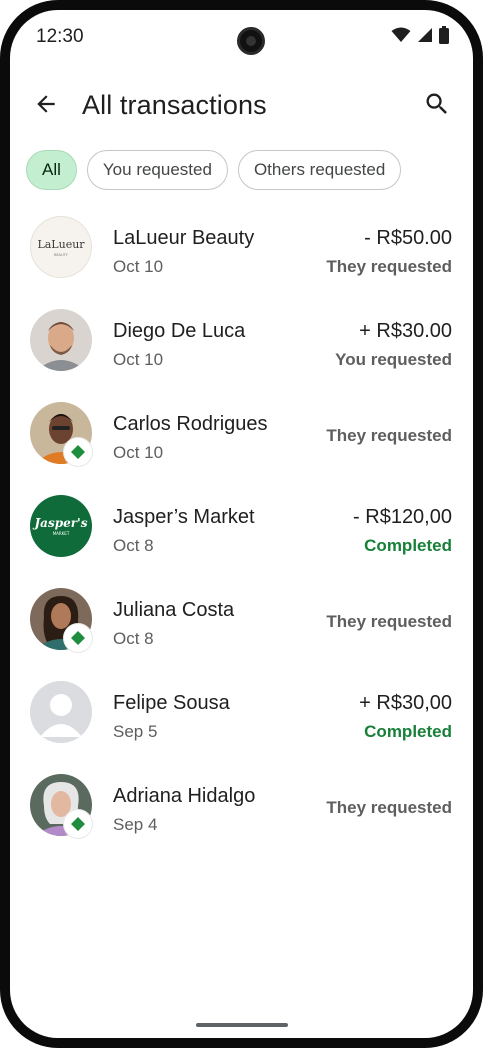  Describe the element at coordinates (179, 331) in the screenshot. I see `transaction-name: Diego De Luca` at that location.